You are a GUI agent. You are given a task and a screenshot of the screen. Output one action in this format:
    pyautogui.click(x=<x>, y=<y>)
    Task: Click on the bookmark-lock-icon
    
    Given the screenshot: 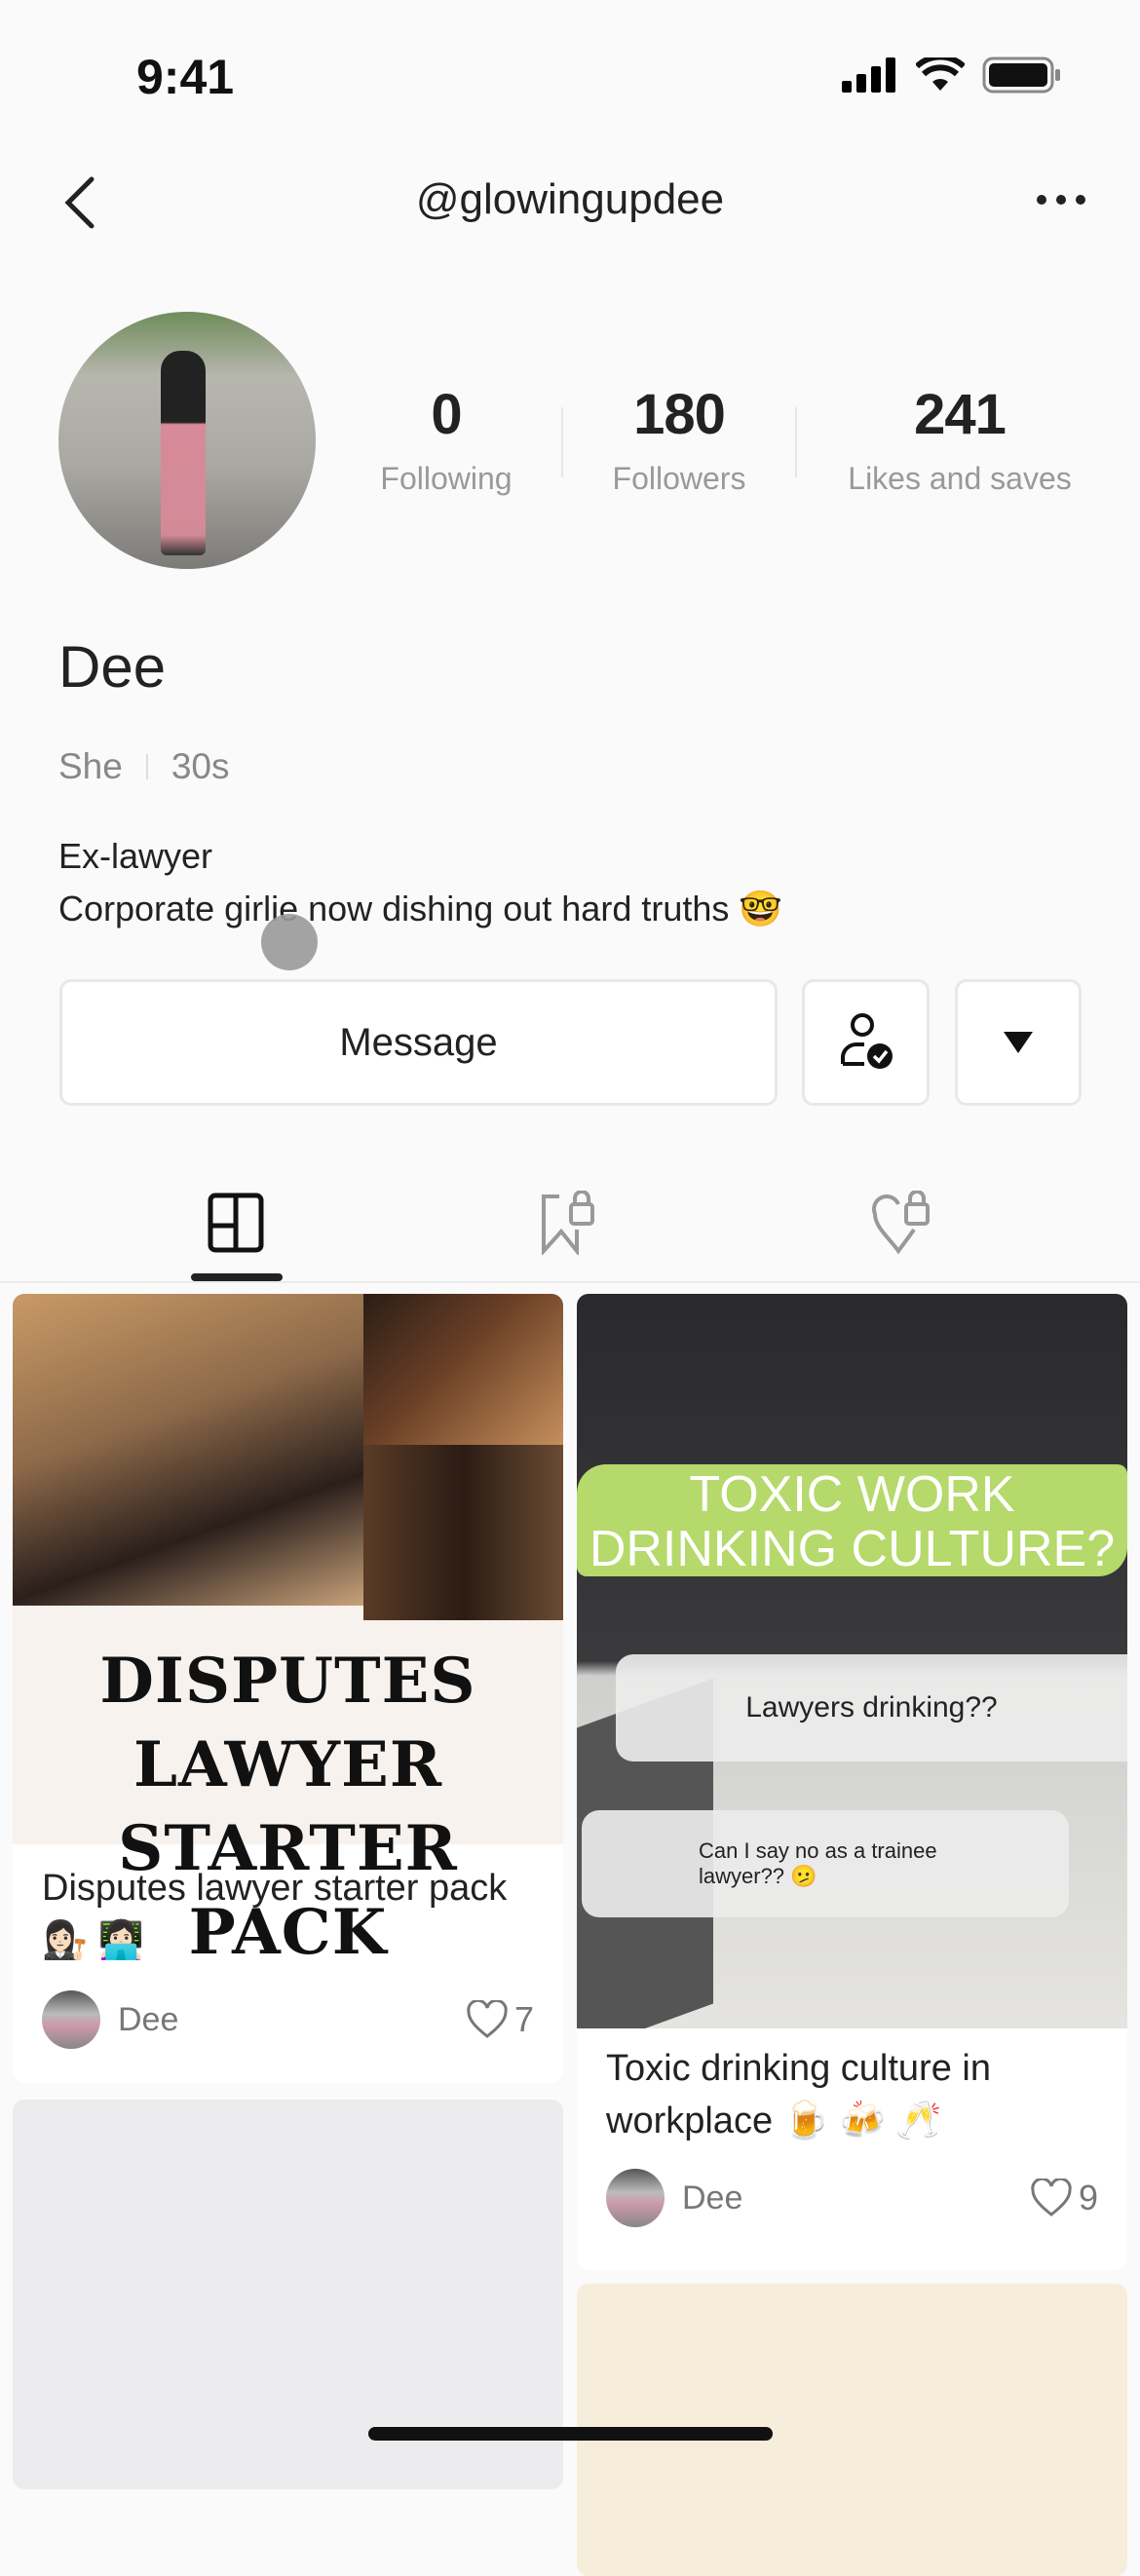 What is the action you would take?
    pyautogui.click(x=568, y=1223)
    